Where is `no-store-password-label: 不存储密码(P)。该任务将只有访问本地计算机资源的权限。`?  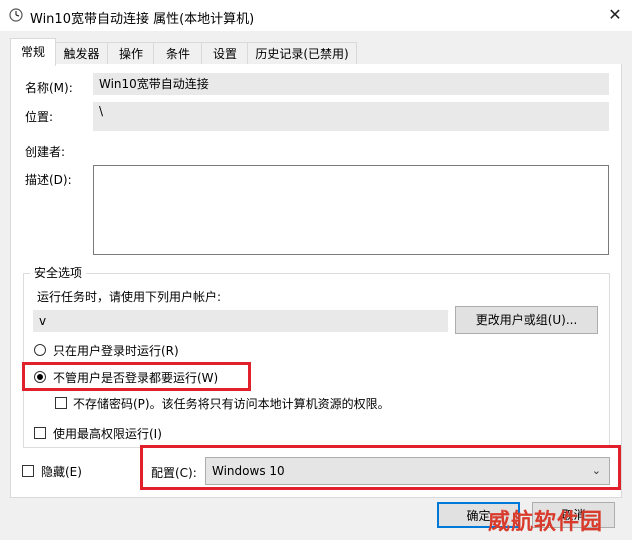 no-store-password-label: 不存储密码(P)。该任务将只有访问本地计算机资源的权限。 is located at coordinates (231, 403).